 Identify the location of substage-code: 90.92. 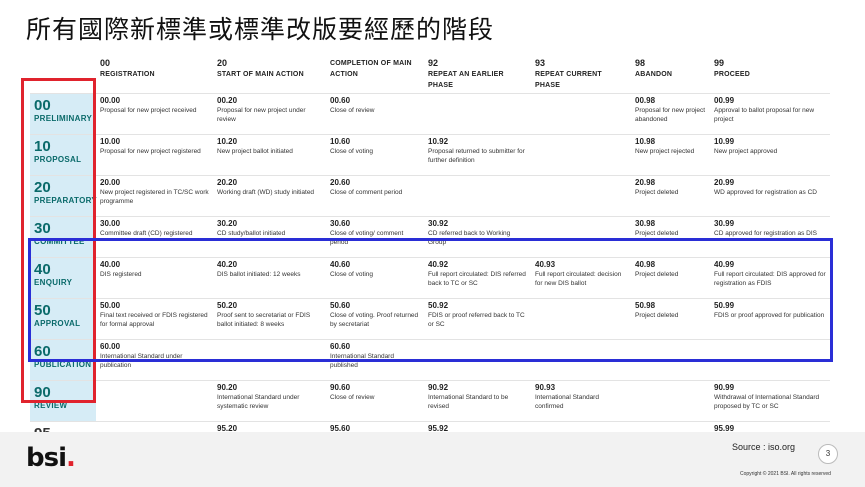
(438, 387).